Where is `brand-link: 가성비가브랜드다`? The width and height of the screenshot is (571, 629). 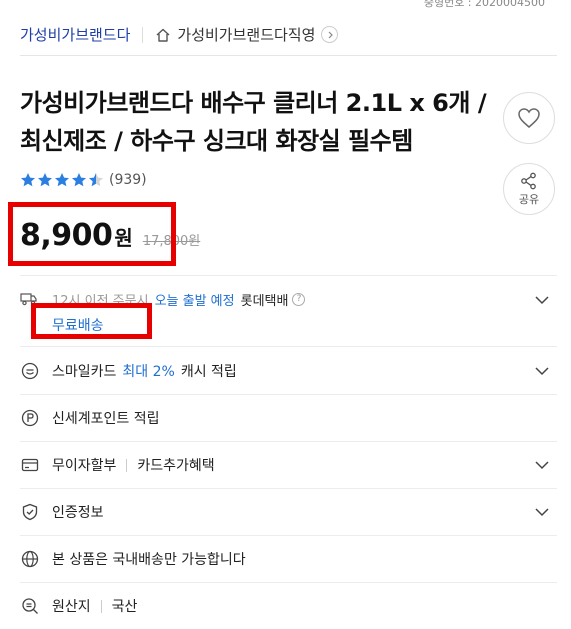
brand-link: 가성비가브랜드다 is located at coordinates (75, 34).